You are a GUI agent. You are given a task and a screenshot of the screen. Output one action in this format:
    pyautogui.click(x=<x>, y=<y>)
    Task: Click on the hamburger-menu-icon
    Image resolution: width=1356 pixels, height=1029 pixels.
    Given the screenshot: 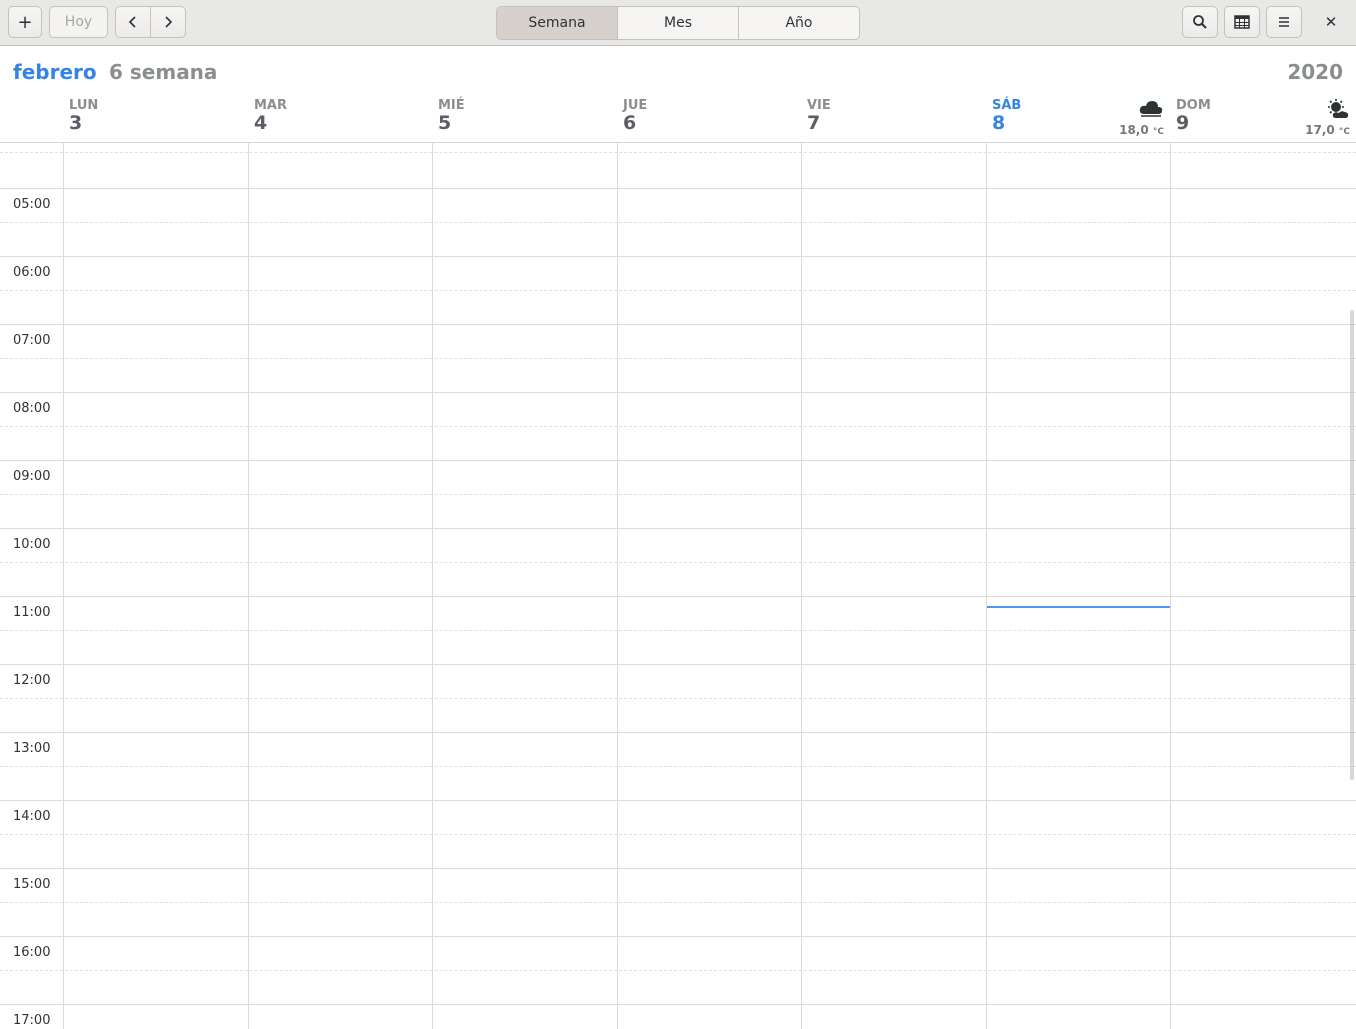 What is the action you would take?
    pyautogui.click(x=1284, y=22)
    